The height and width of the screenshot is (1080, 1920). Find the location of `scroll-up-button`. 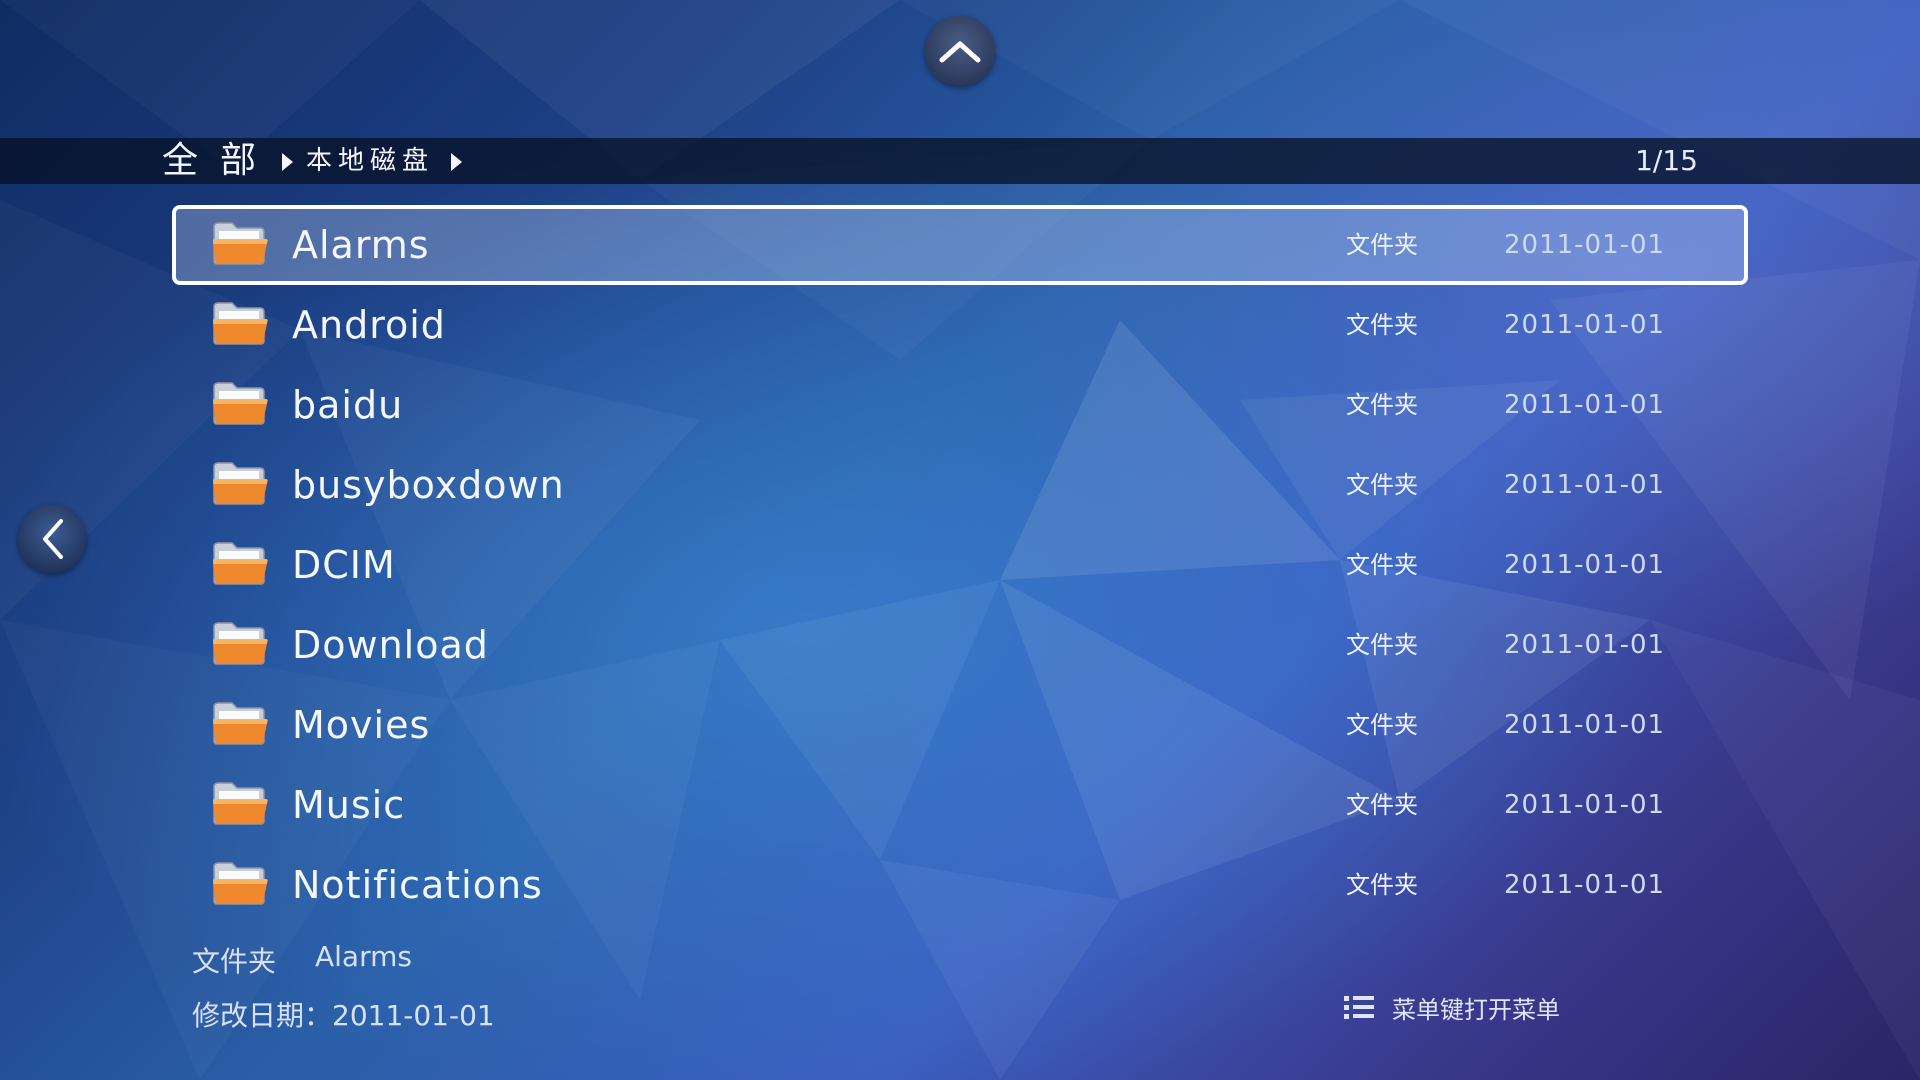

scroll-up-button is located at coordinates (960, 51).